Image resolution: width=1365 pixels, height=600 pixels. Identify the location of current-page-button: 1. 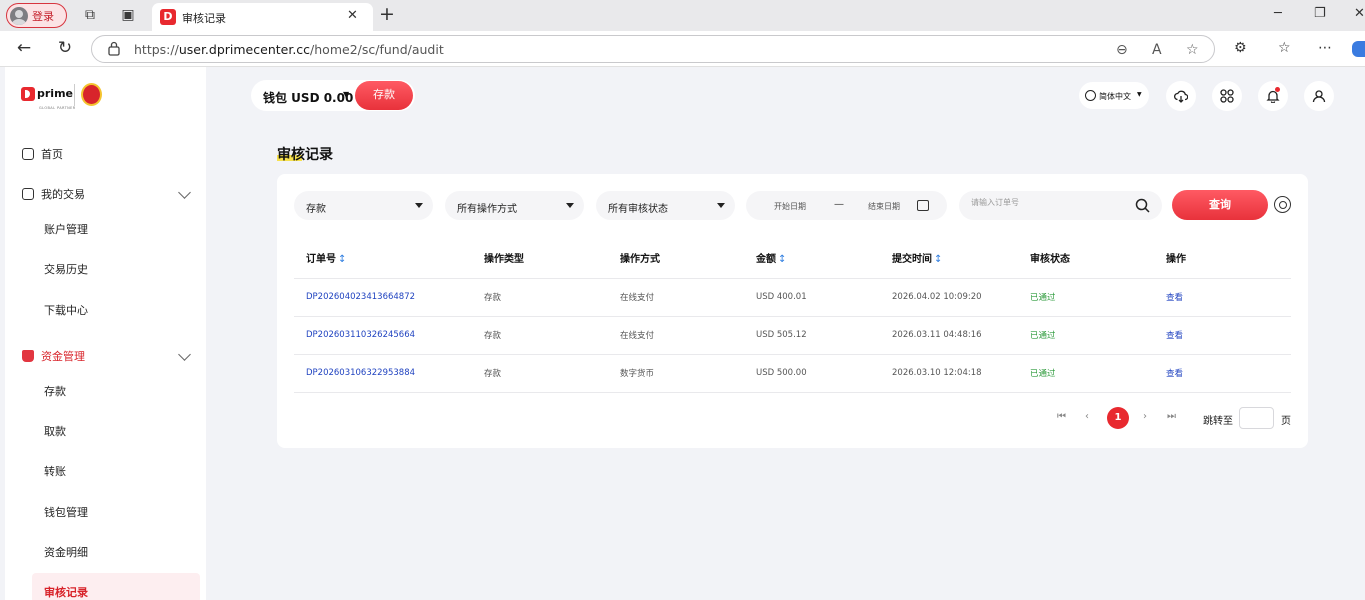
(1118, 418).